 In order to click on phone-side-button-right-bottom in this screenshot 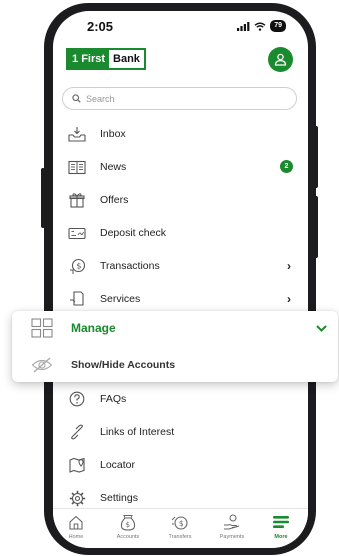, I will do `click(316, 227)`.